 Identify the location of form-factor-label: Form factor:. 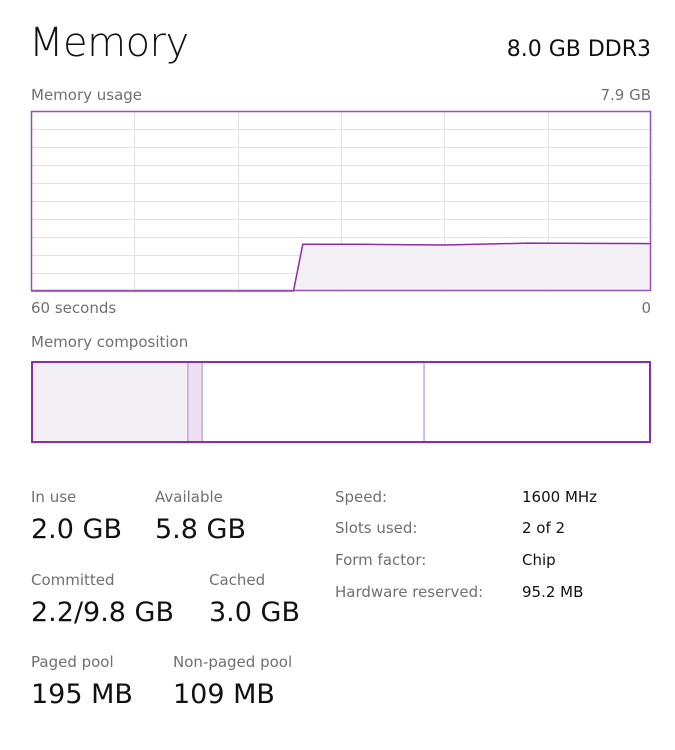
(381, 560).